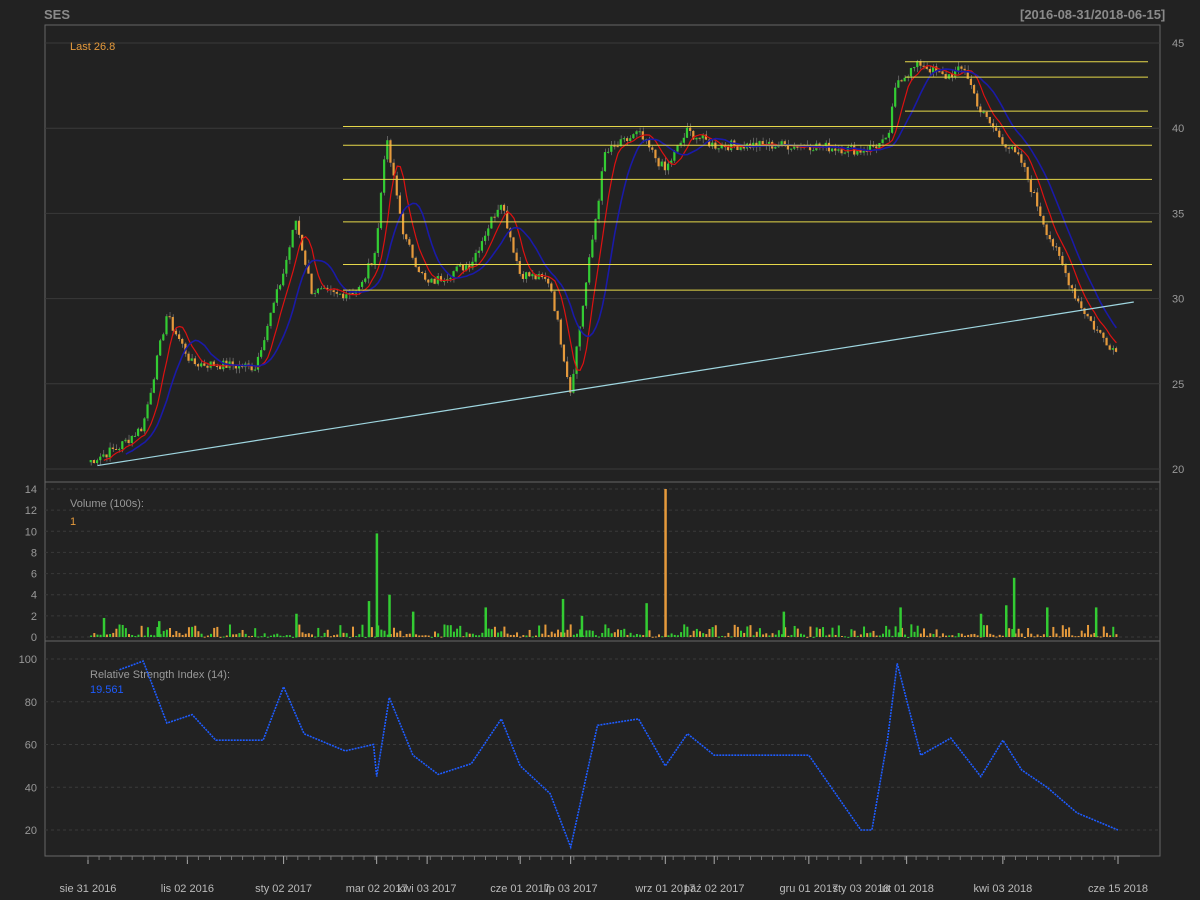 This screenshot has width=1200, height=900. What do you see at coordinates (808, 889) in the screenshot?
I see `x-tick-label: gru 01 2017` at bounding box center [808, 889].